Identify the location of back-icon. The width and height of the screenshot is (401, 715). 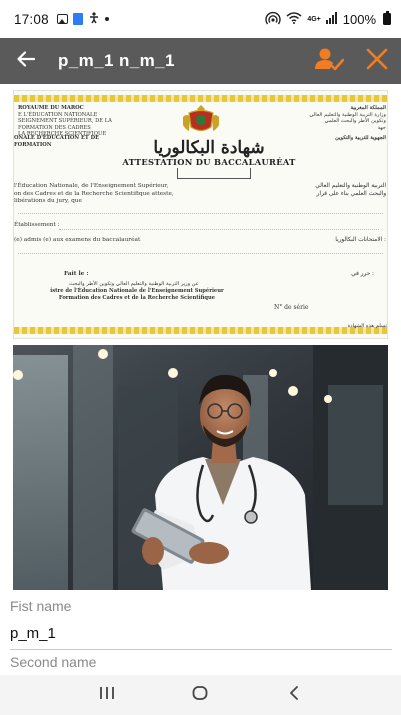
(294, 695).